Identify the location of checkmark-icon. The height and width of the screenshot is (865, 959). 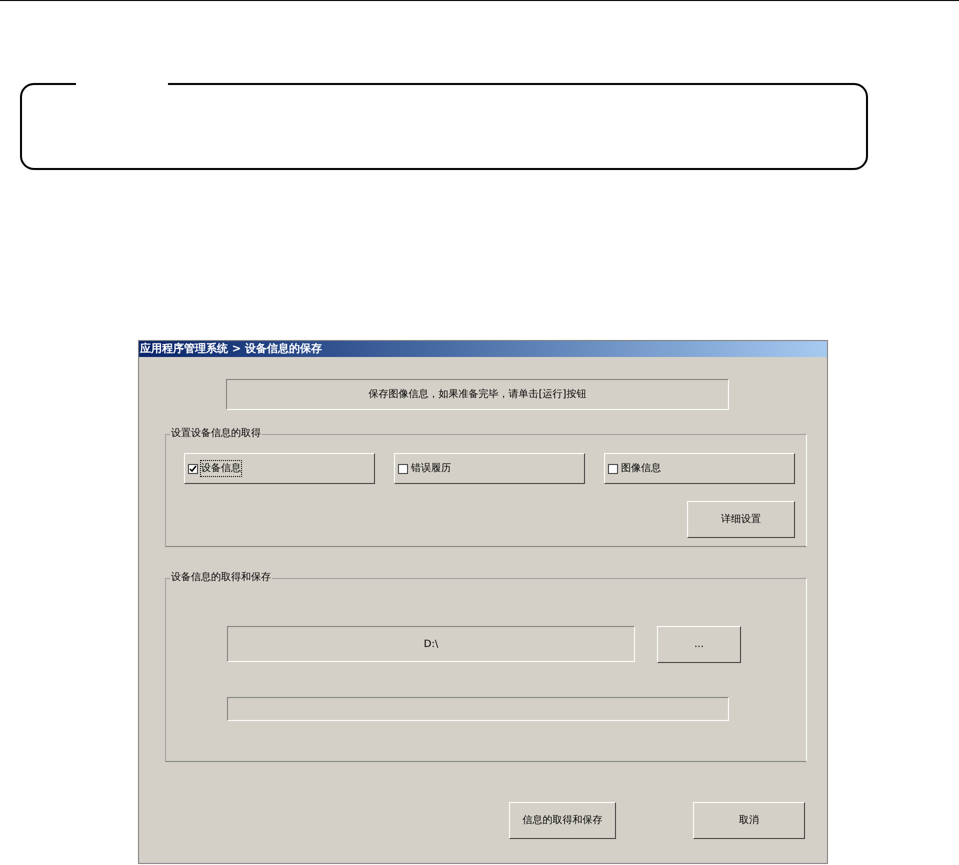
(193, 468).